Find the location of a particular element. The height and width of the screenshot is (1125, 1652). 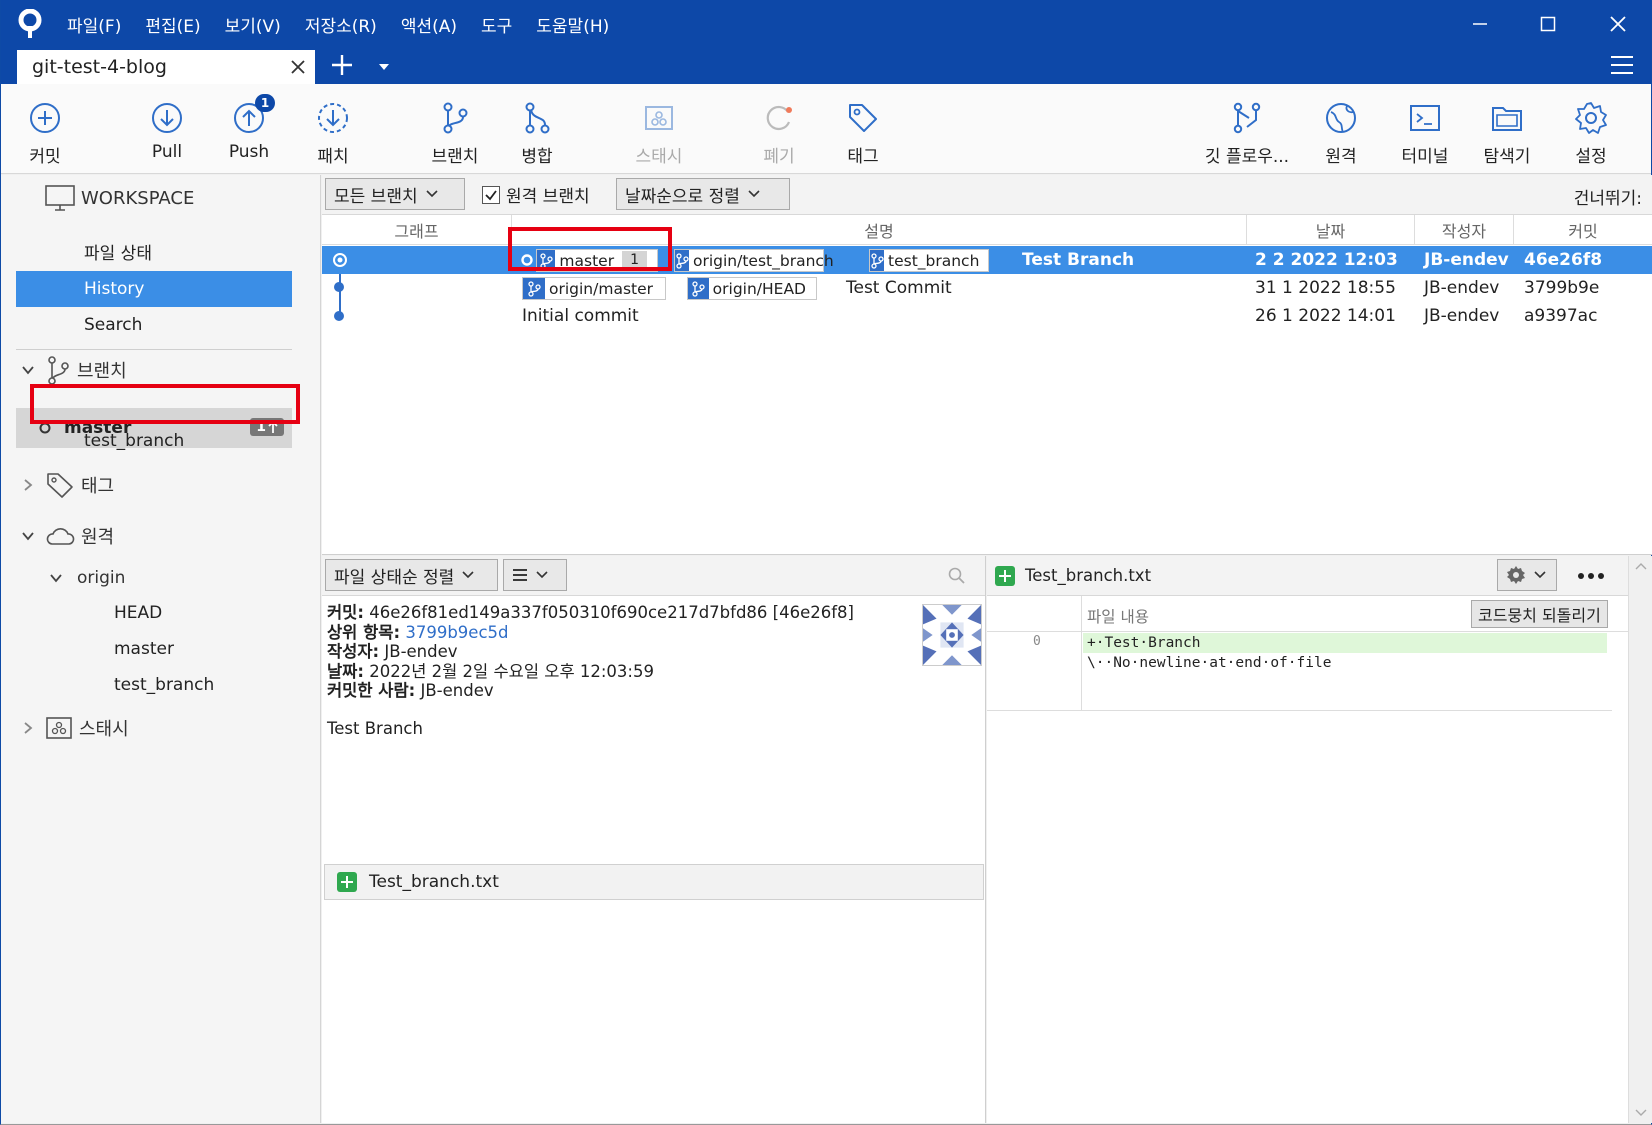

terminal-icon is located at coordinates (1425, 118).